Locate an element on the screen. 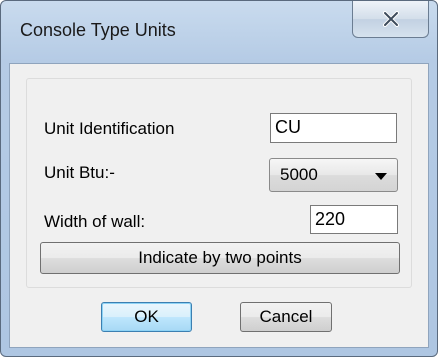 Image resolution: width=438 pixels, height=357 pixels. close-button is located at coordinates (390, 19).